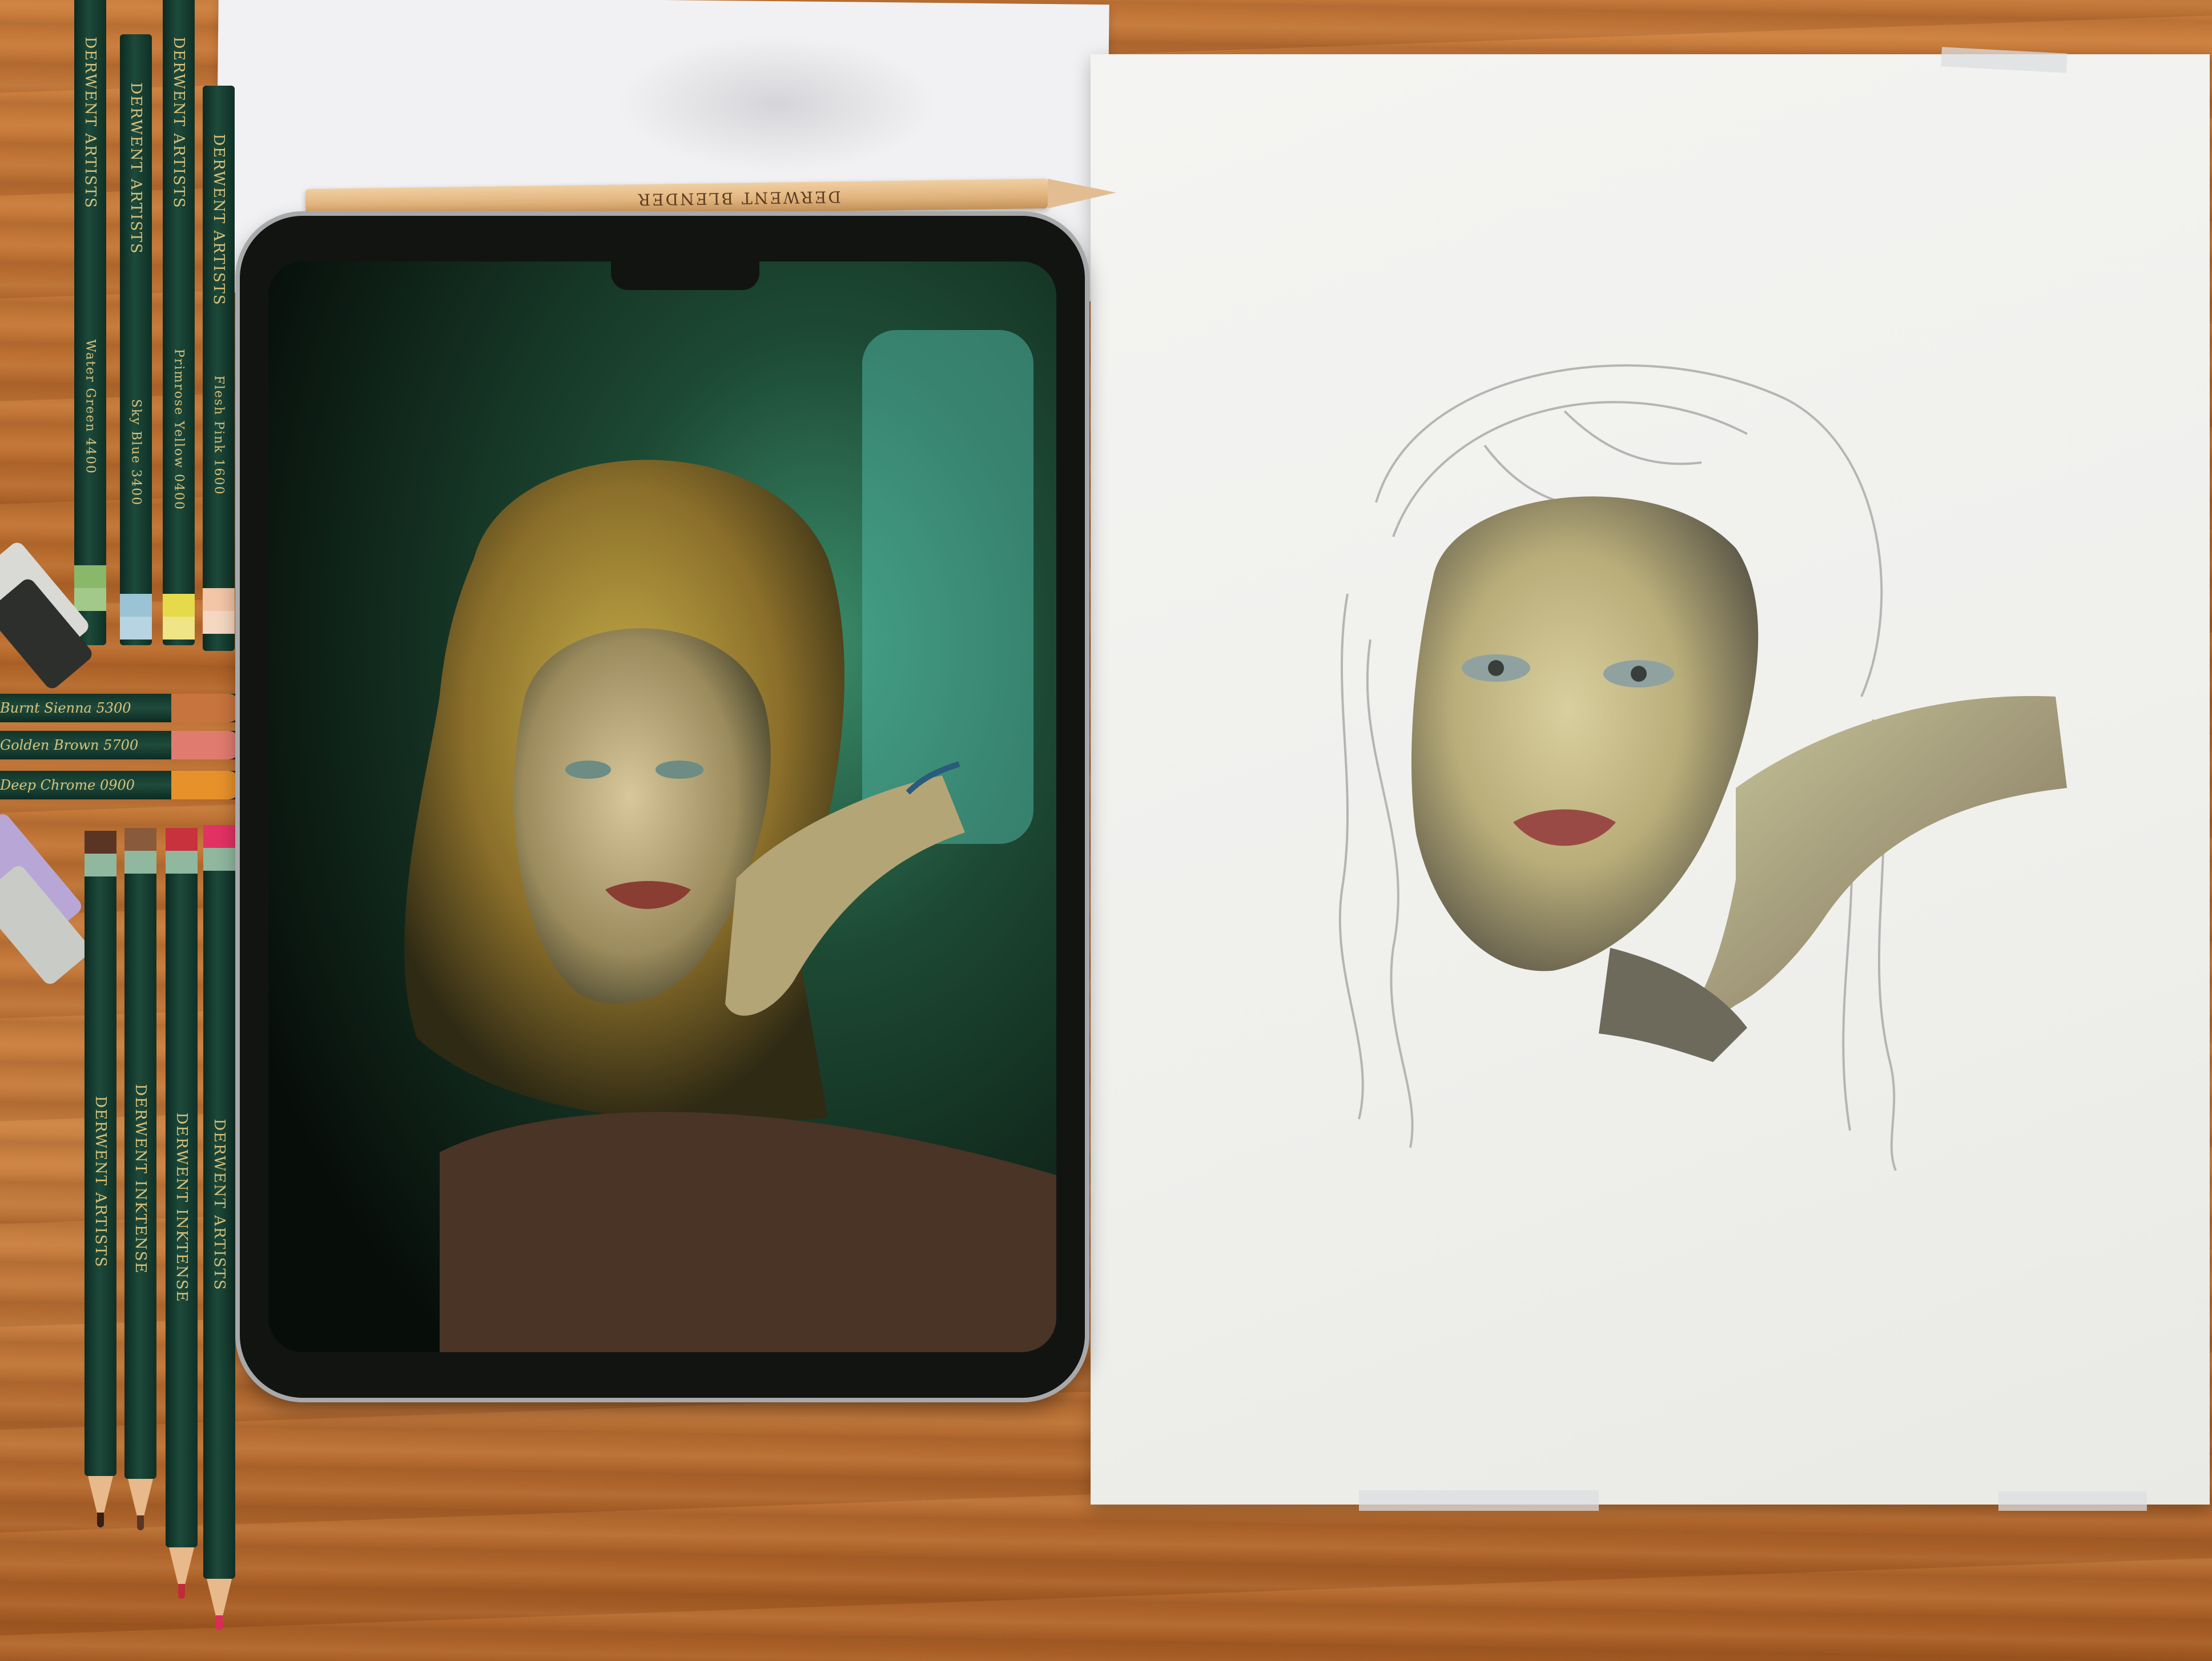 This screenshot has height=1661, width=2212. I want to click on pencil-lower-red: DERWENT INKTENSE, so click(182, 1214).